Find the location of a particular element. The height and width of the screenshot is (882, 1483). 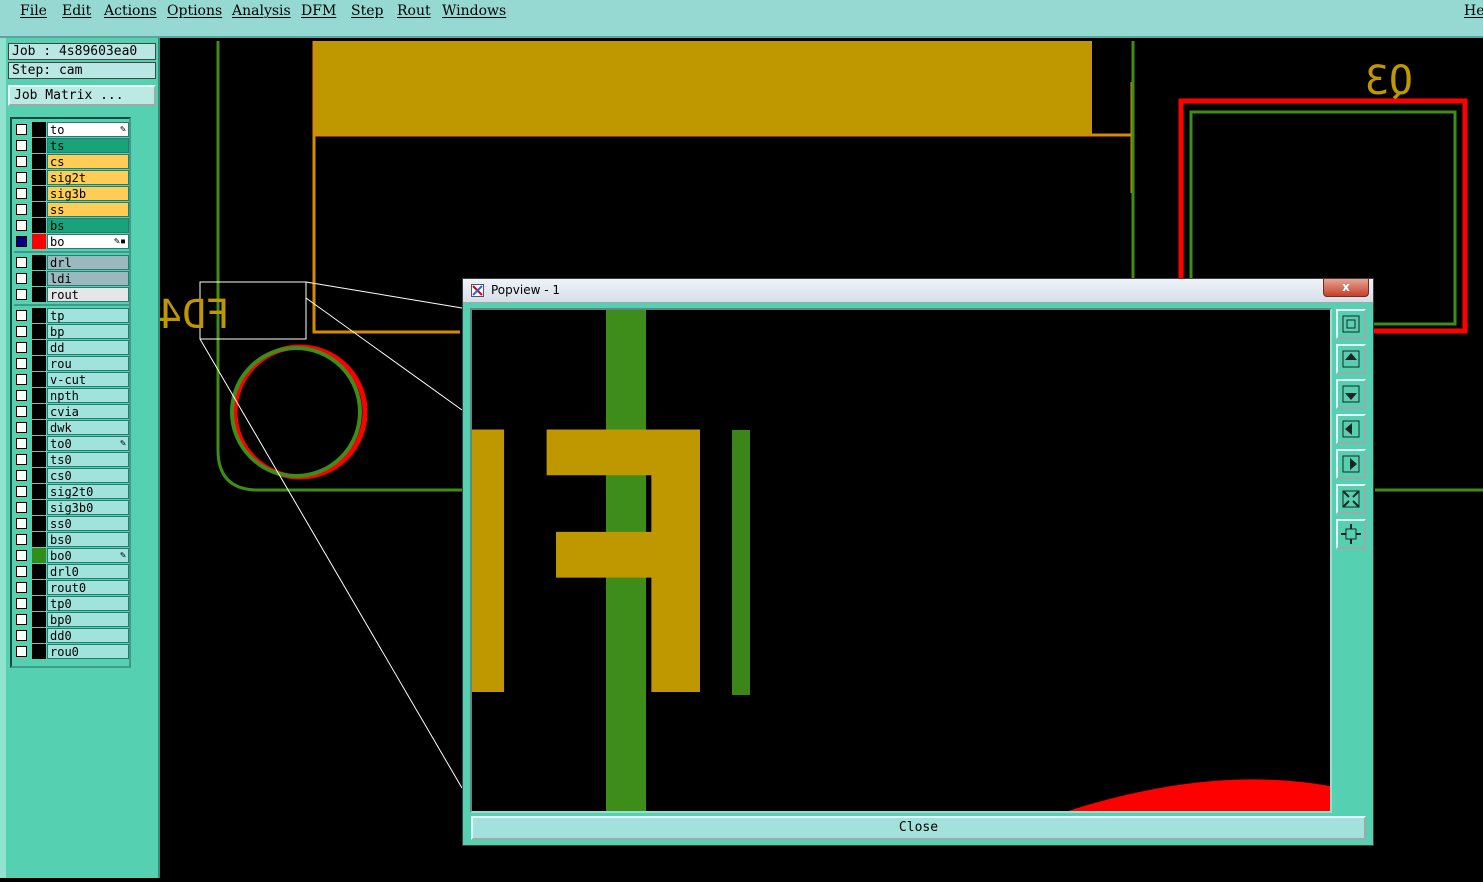

menu-edit: Edit is located at coordinates (76, 11).